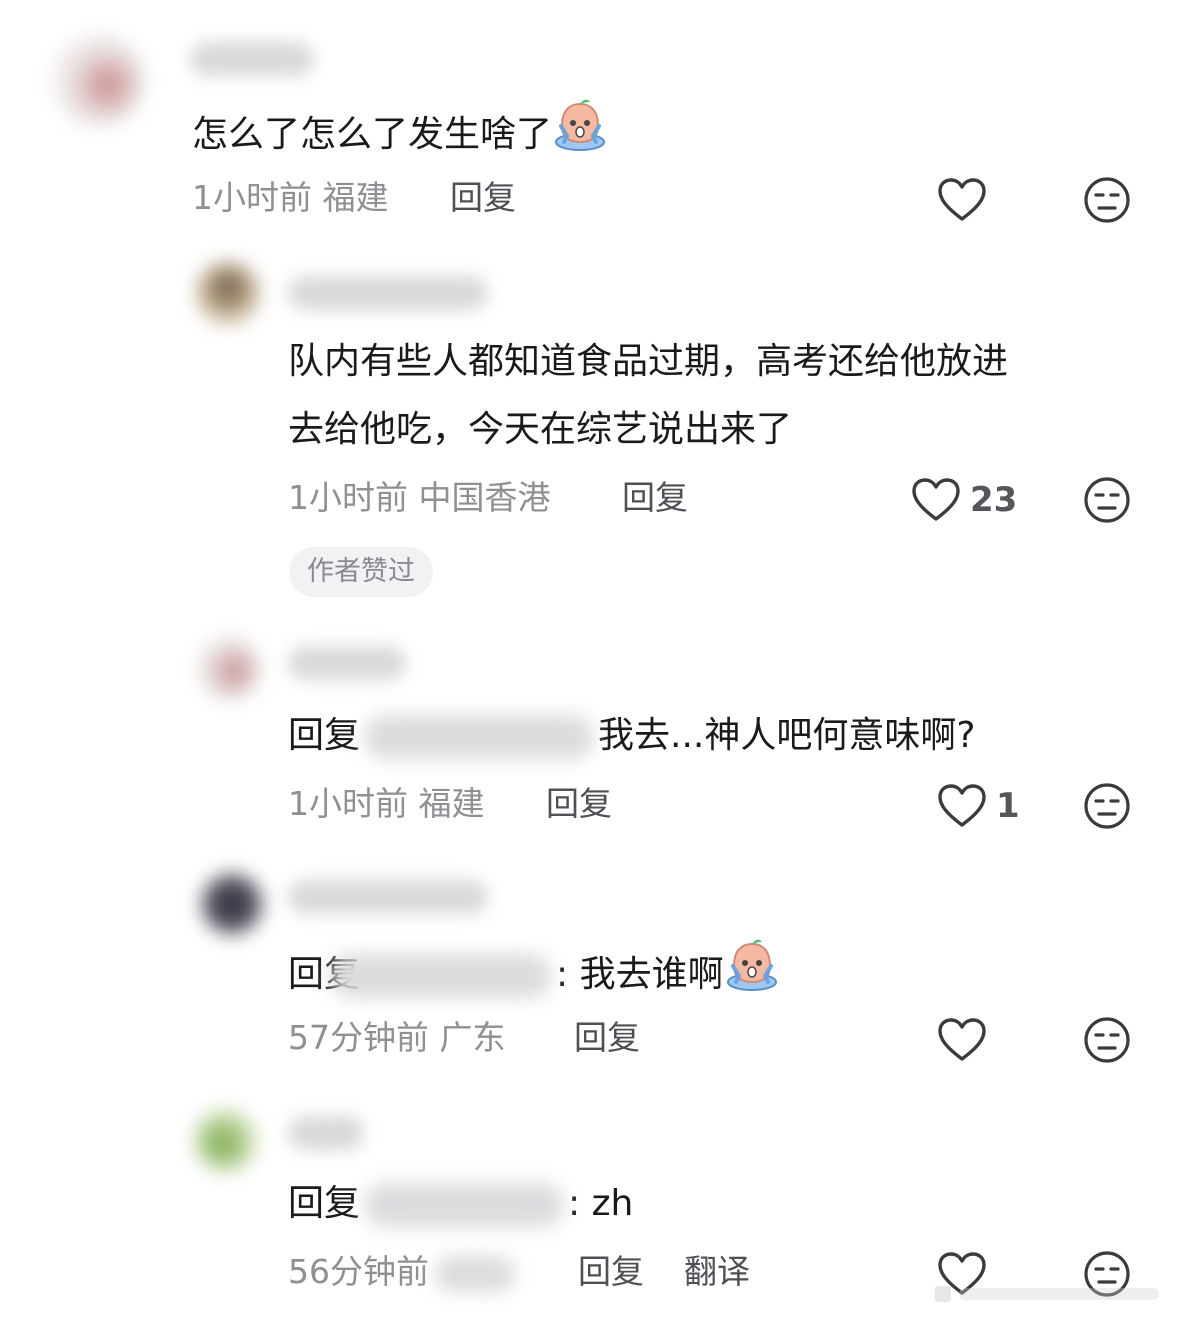 The image size is (1179, 1322). What do you see at coordinates (361, 572) in the screenshot?
I see `author-liked-badge: 作者赞过` at bounding box center [361, 572].